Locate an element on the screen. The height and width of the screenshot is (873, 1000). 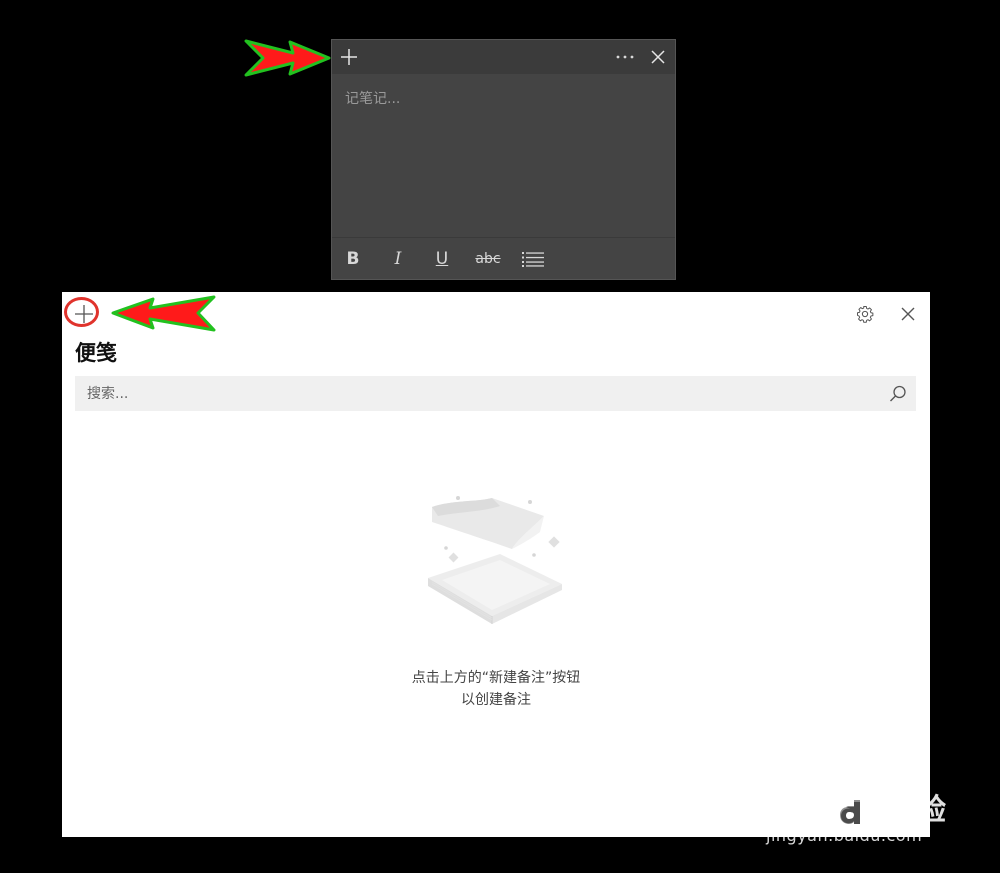
page-title: 便笺 is located at coordinates (96, 353).